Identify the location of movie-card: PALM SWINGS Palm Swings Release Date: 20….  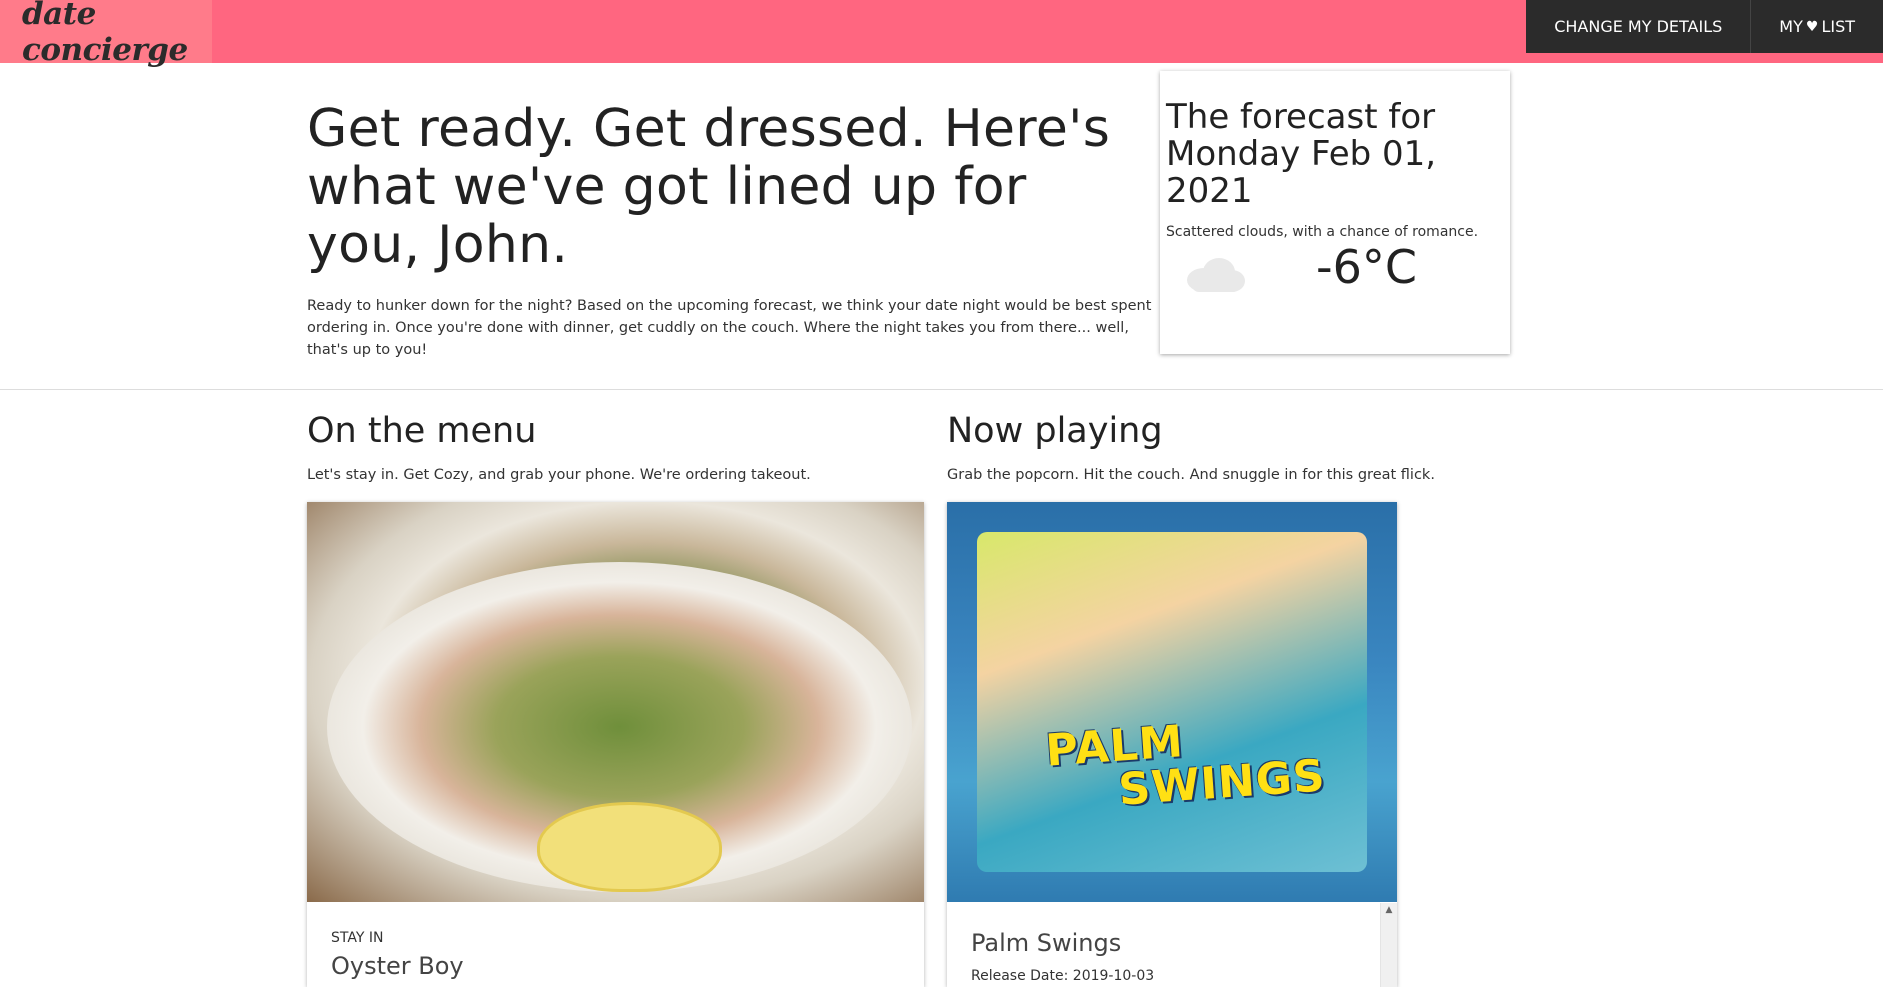
(1172, 744).